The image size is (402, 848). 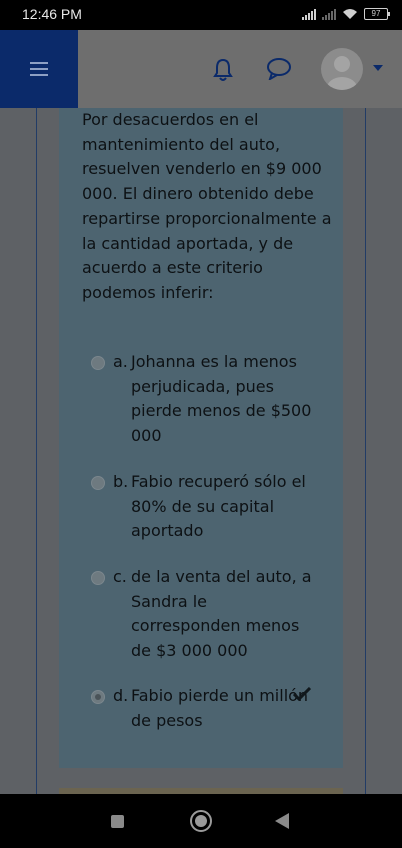 What do you see at coordinates (120, 576) in the screenshot?
I see `option-letter: c.` at bounding box center [120, 576].